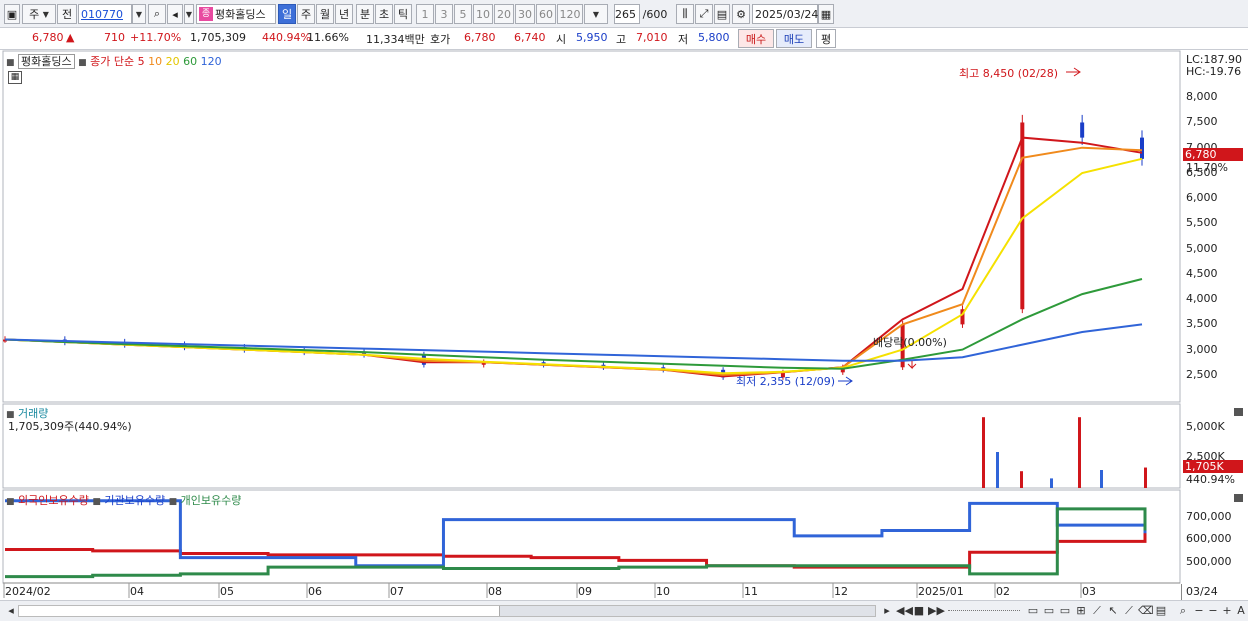 This screenshot has height=621, width=1248. I want to click on layout-toggle-icon: ▭, so click(1065, 611).